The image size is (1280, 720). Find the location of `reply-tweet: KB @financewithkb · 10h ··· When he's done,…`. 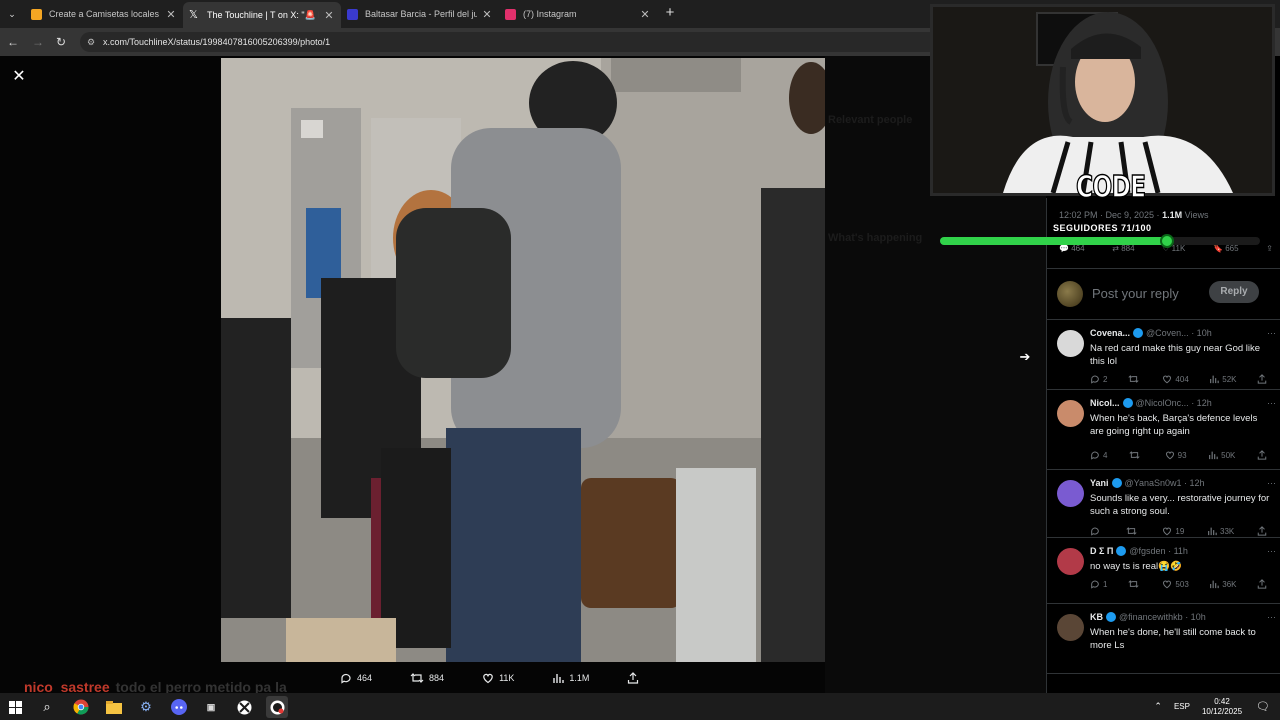

reply-tweet: KB @financewithkb · 10h ··· When he's done,… is located at coordinates (1163, 639).